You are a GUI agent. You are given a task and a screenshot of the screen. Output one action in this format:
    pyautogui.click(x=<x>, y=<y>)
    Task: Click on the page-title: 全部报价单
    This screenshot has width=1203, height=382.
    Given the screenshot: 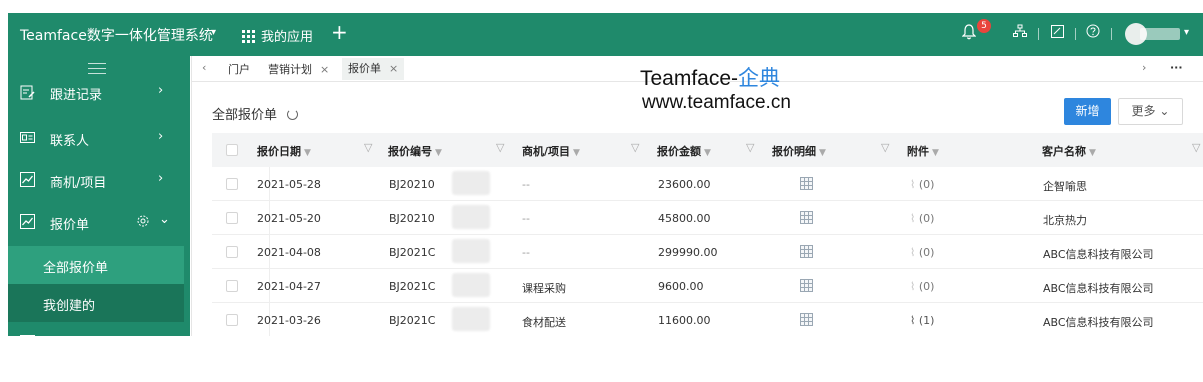 What is the action you would take?
    pyautogui.click(x=255, y=113)
    